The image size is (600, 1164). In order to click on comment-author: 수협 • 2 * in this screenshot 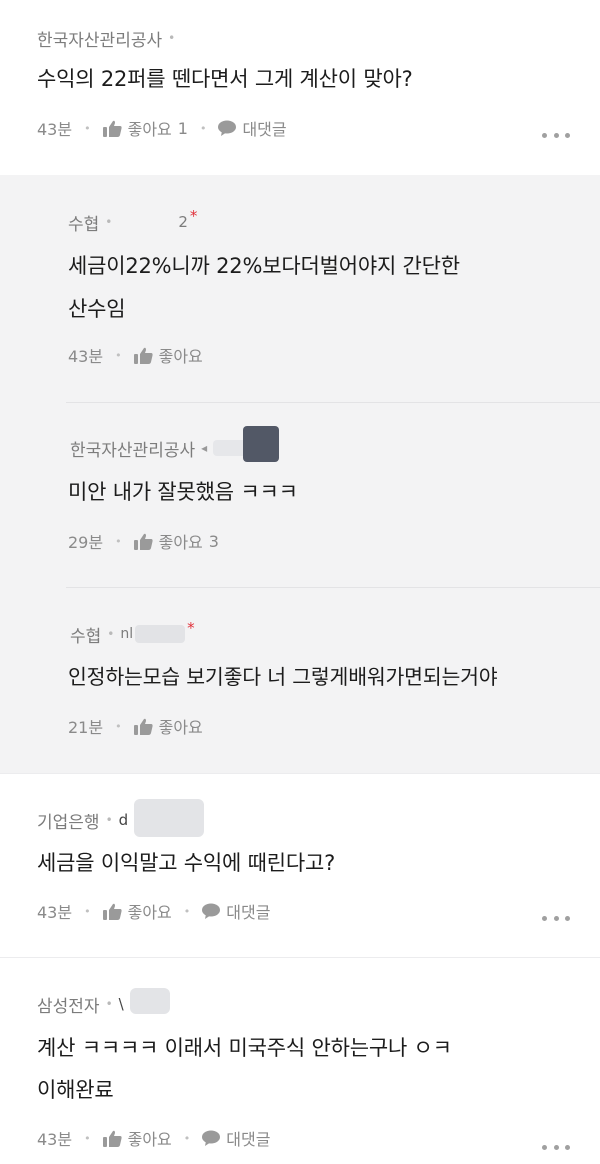, I will do `click(133, 221)`.